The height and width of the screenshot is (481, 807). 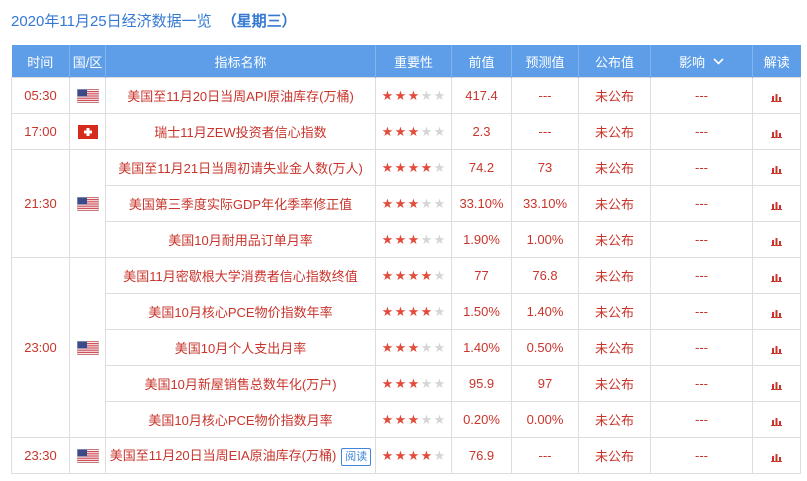 What do you see at coordinates (481, 167) in the screenshot?
I see `previous-cell: 74.2` at bounding box center [481, 167].